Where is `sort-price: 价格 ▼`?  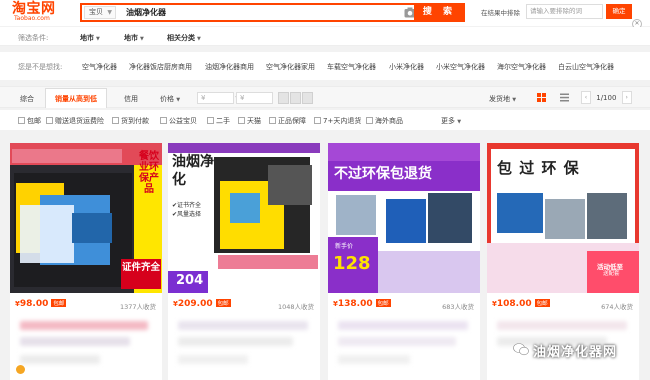 sort-price: 价格 ▼ is located at coordinates (170, 99).